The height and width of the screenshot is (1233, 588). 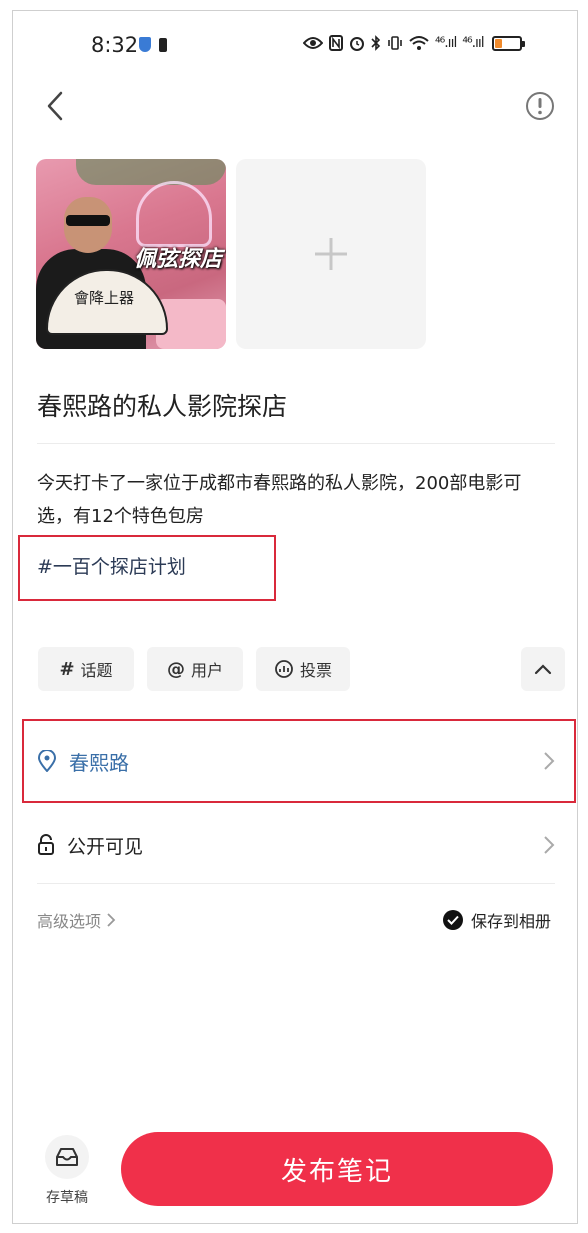 I want to click on location-label: 春熙路, so click(x=99, y=762).